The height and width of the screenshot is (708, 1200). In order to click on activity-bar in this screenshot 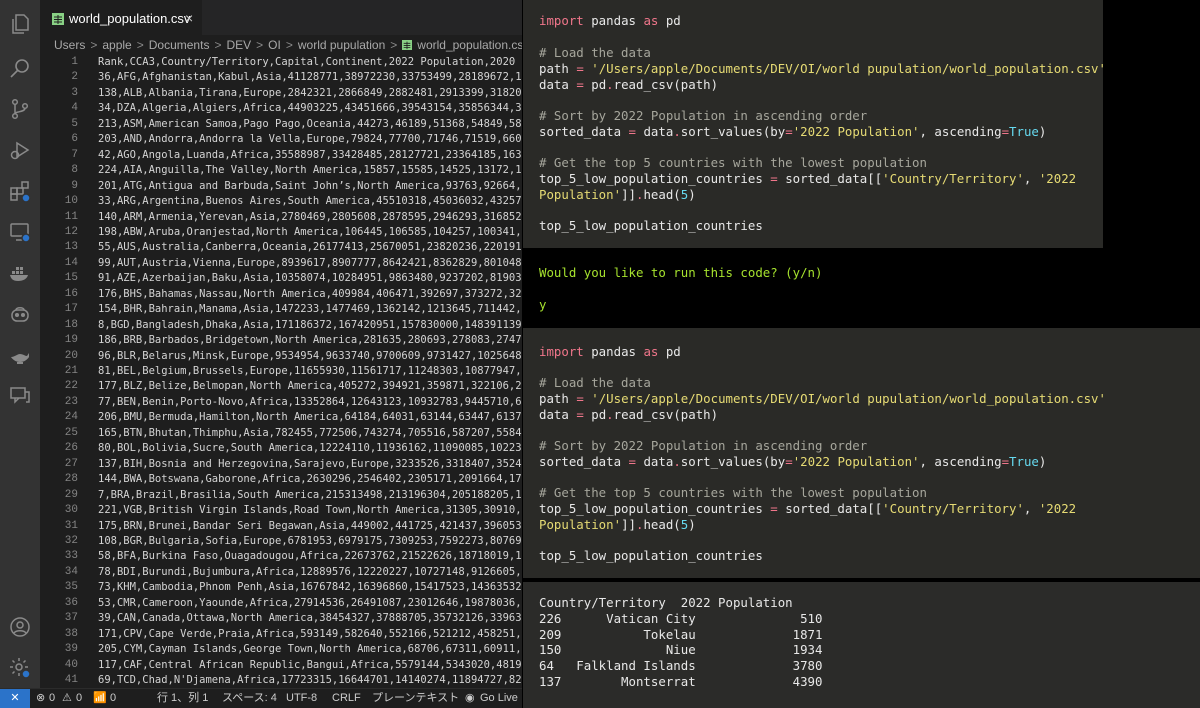, I will do `click(20, 344)`.